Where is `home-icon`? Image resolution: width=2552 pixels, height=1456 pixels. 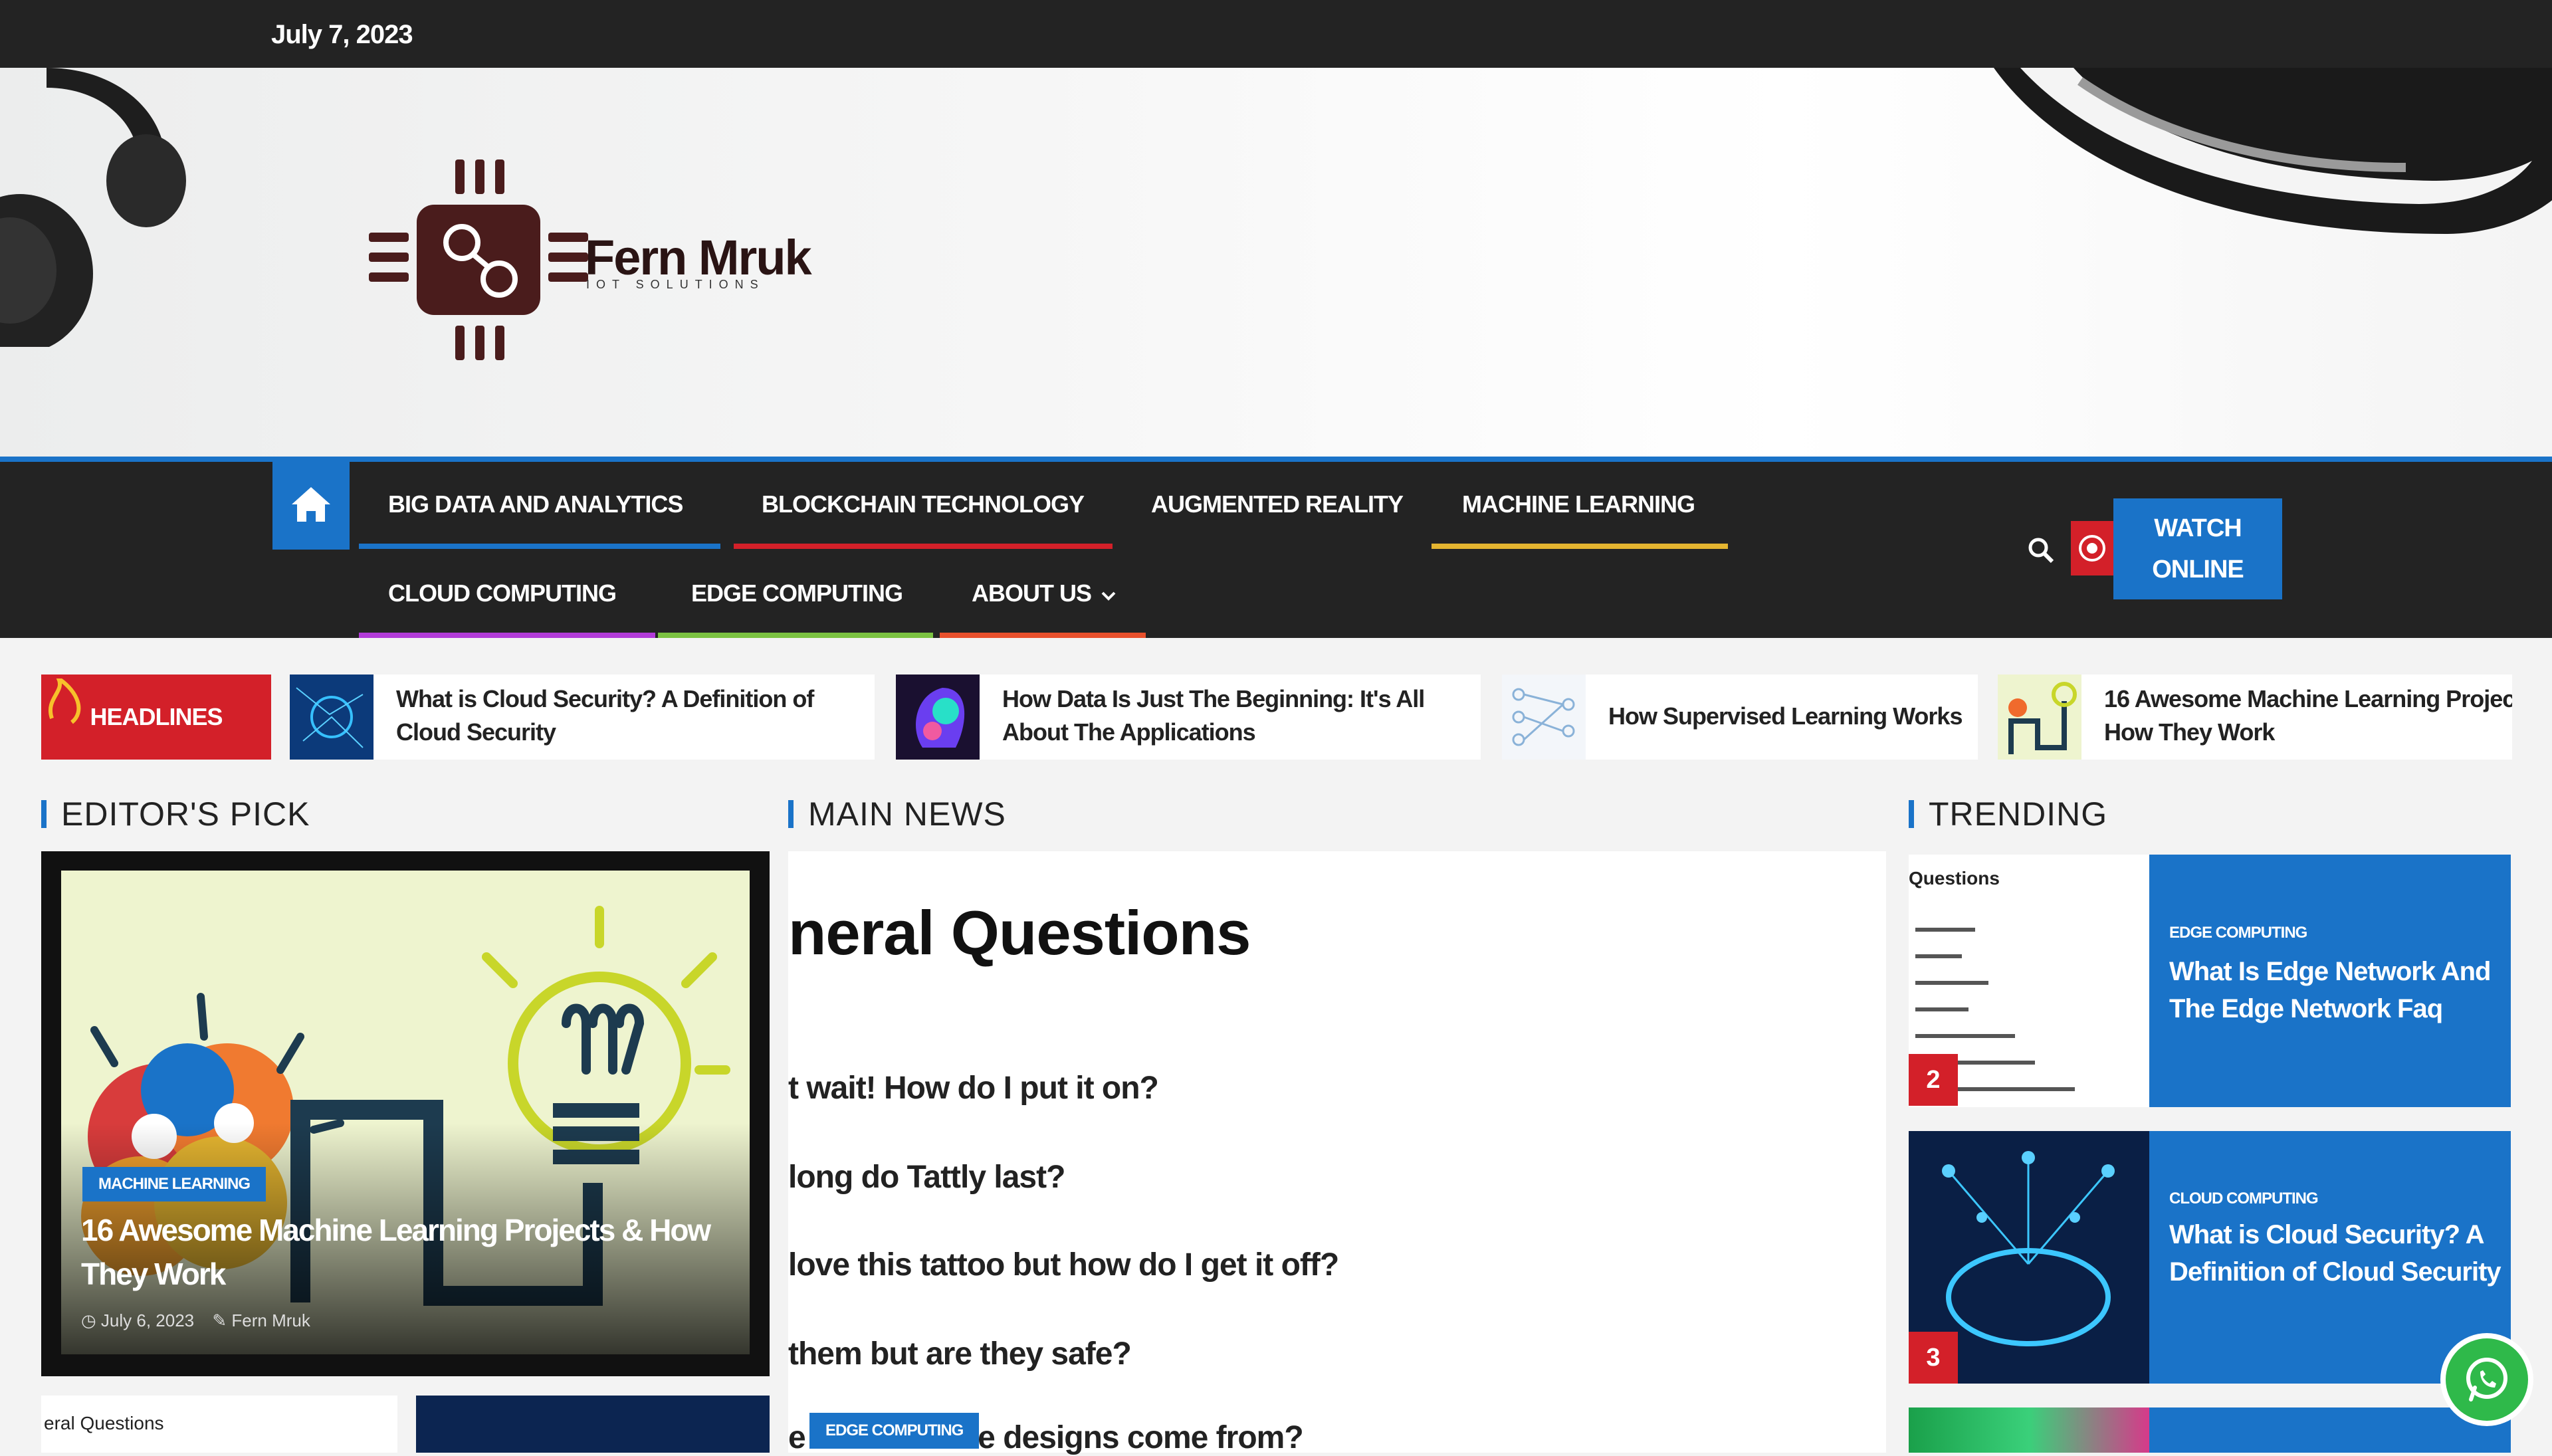 home-icon is located at coordinates (311, 504).